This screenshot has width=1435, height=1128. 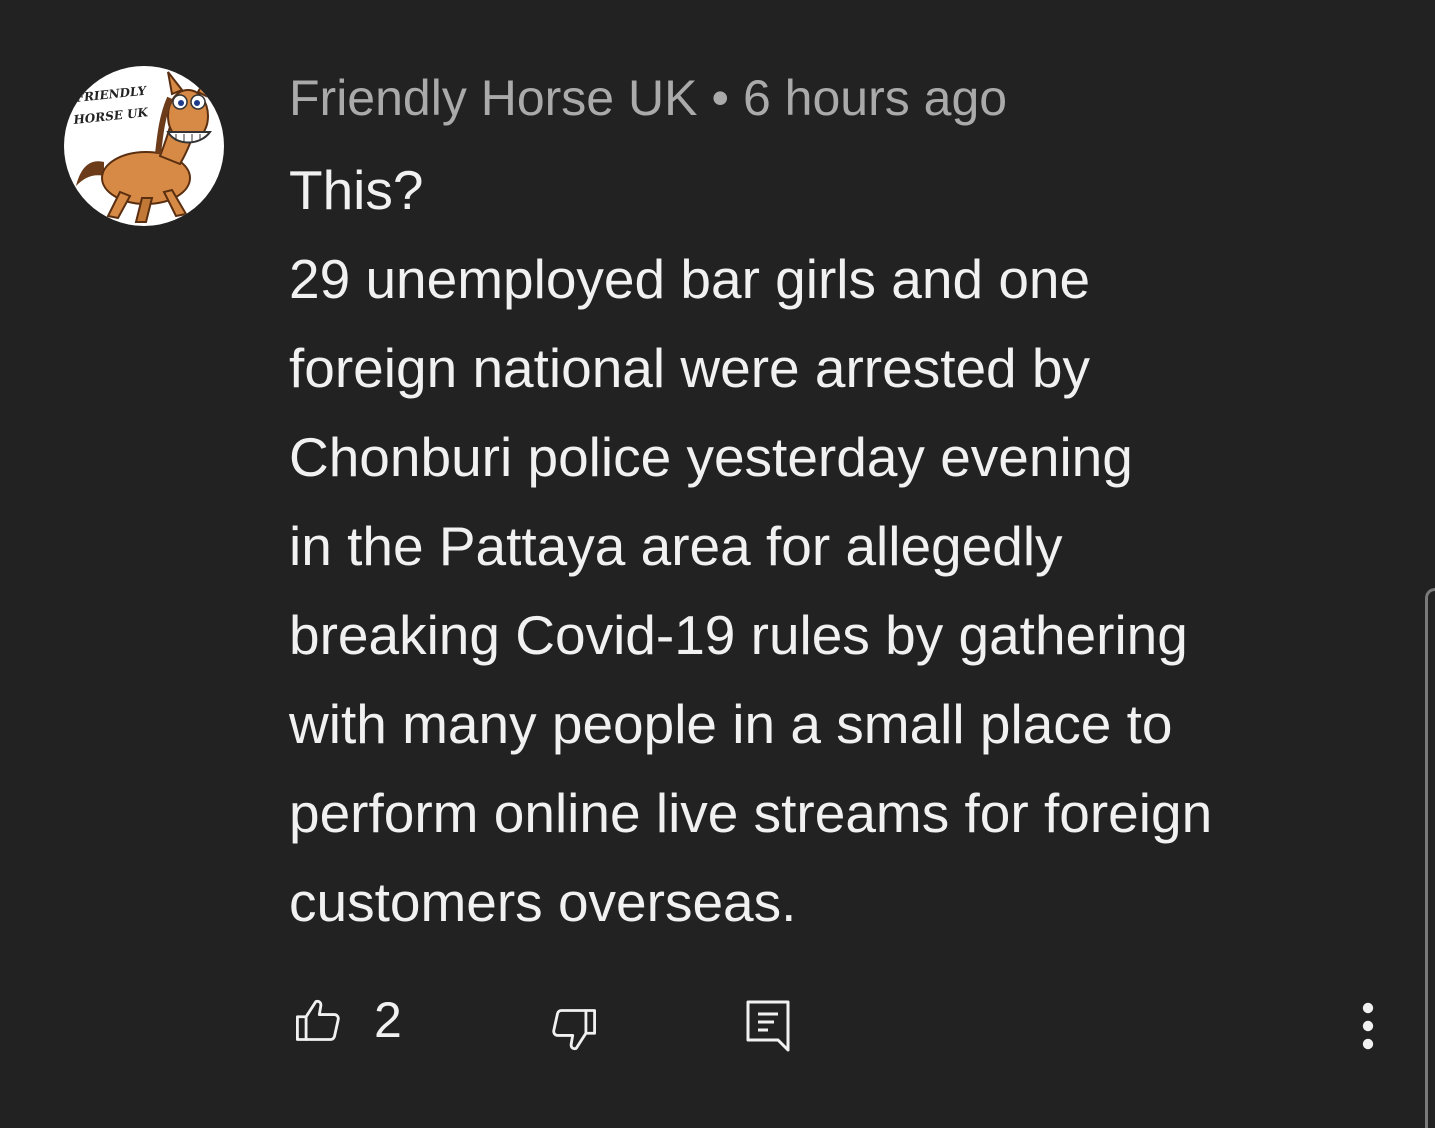 I want to click on svg-text: HORSE UK, so click(x=110, y=116).